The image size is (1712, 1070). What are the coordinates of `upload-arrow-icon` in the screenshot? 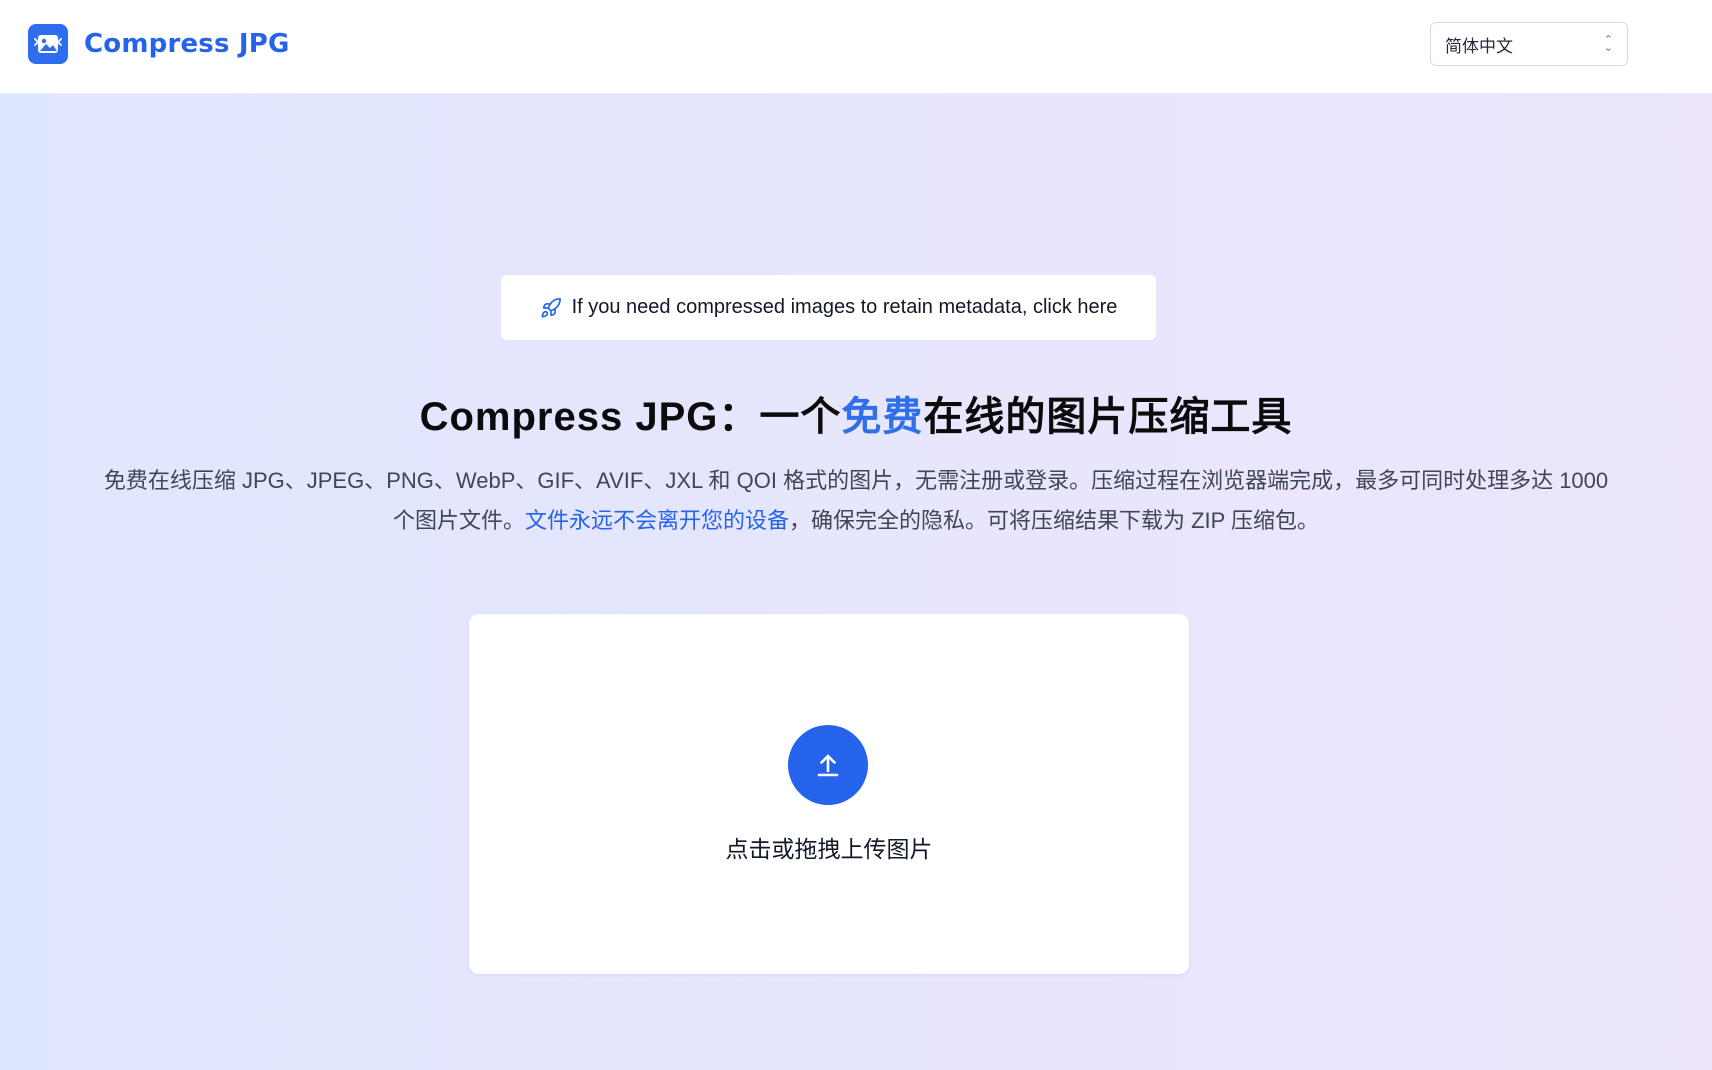 It's located at (828, 765).